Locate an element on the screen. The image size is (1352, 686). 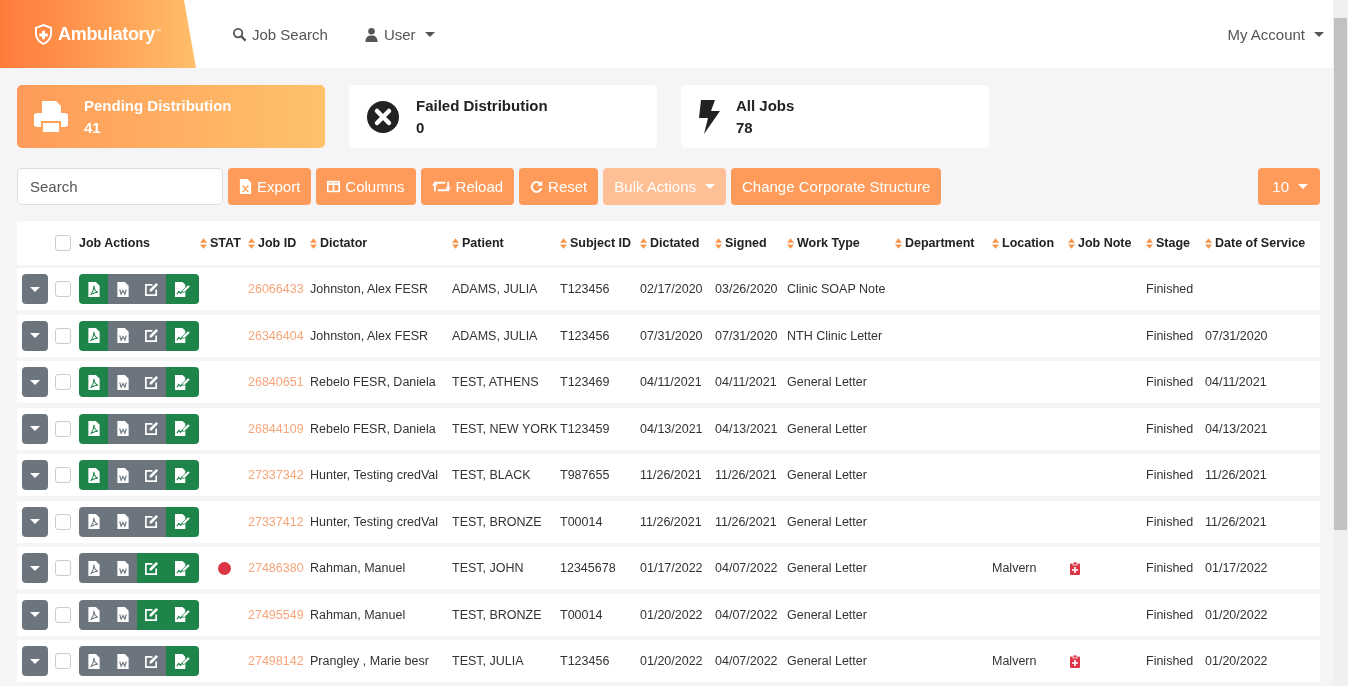
scrollbar is located at coordinates (1340, 343).